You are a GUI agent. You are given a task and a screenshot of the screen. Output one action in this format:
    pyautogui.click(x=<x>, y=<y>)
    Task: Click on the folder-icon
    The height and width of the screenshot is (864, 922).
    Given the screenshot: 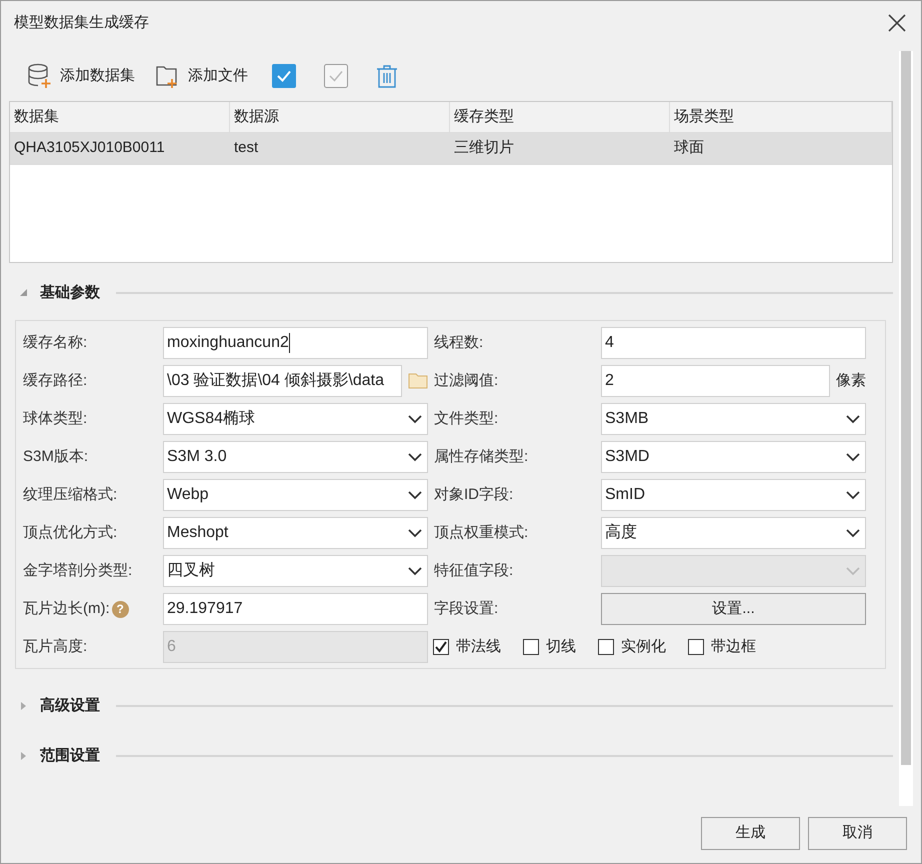 What is the action you would take?
    pyautogui.click(x=418, y=381)
    